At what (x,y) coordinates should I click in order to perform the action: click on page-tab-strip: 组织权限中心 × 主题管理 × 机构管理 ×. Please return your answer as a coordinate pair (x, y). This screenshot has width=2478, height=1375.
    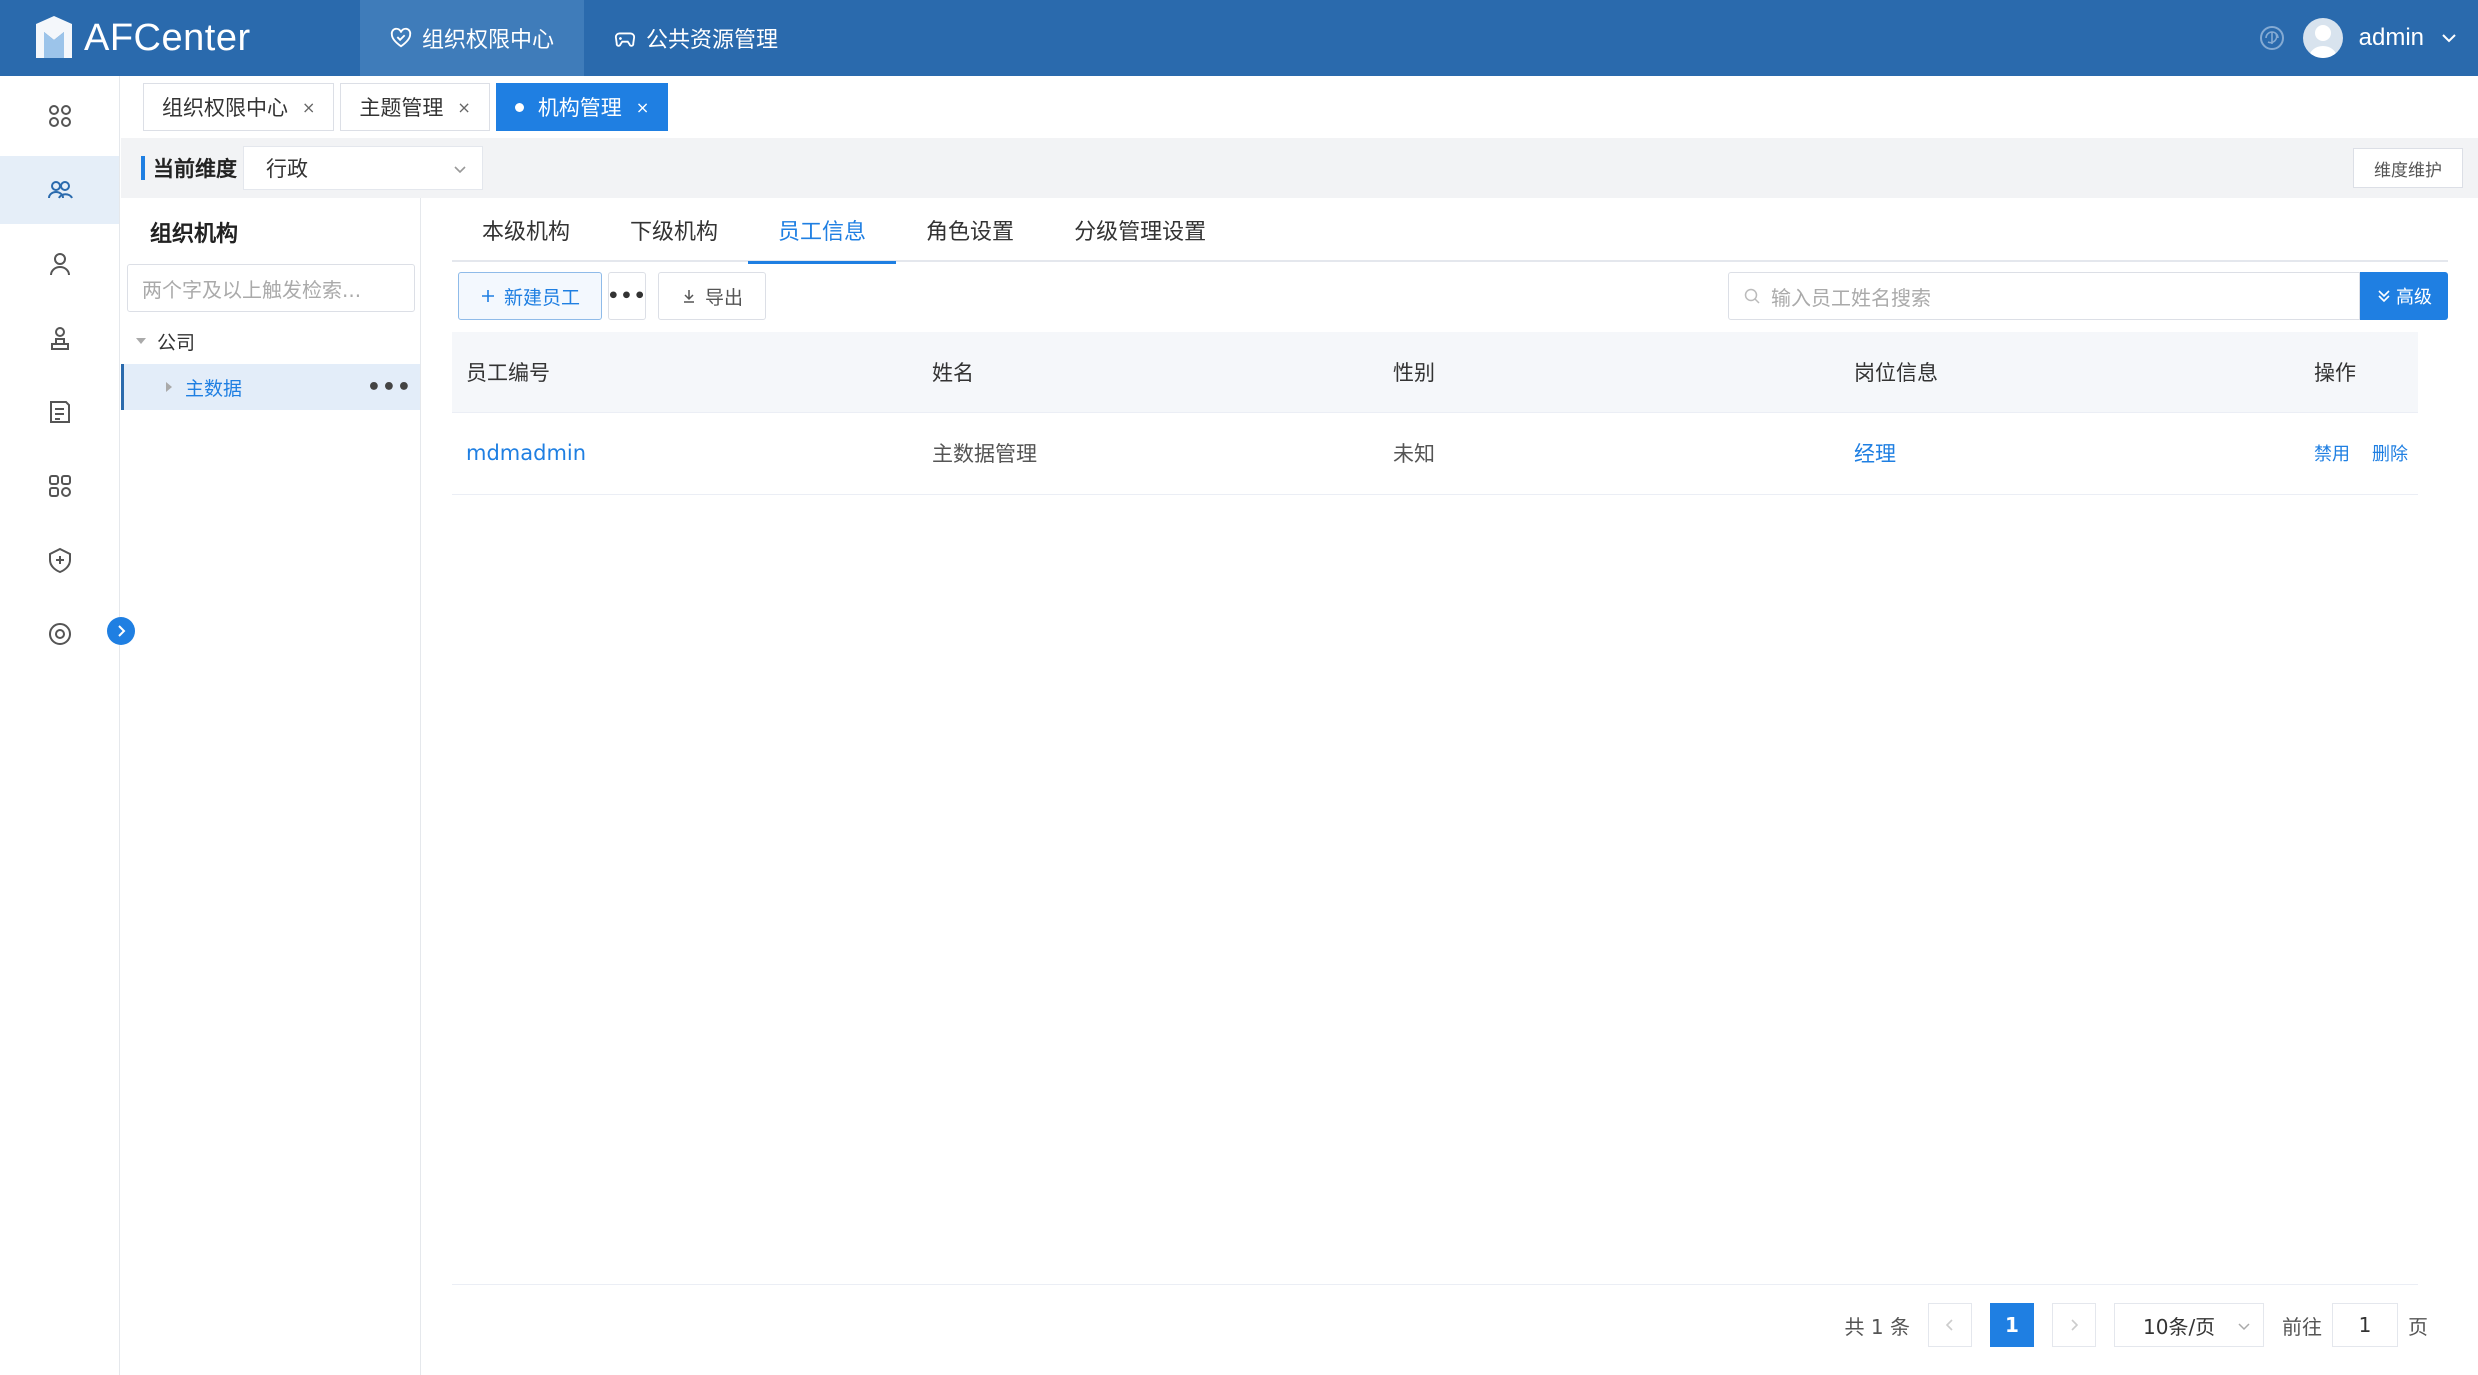
    Looking at the image, I should click on (1299, 107).